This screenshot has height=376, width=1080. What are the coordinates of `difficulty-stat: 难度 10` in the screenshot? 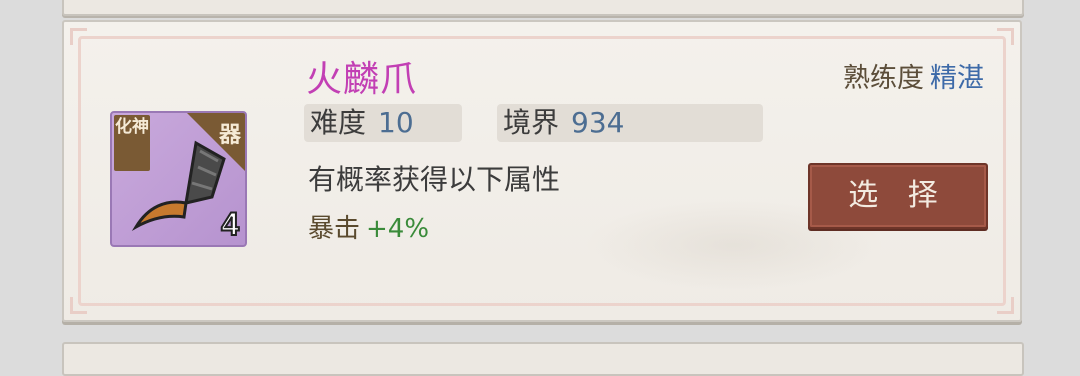 It's located at (383, 123).